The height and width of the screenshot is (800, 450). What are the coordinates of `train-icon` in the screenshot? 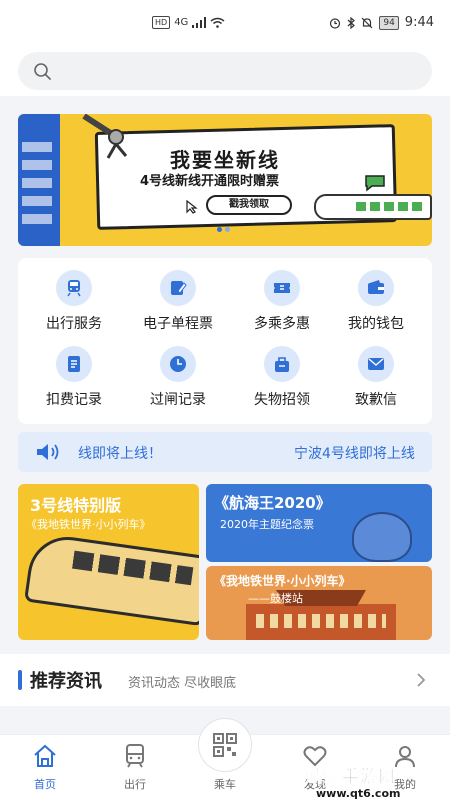 It's located at (135, 756).